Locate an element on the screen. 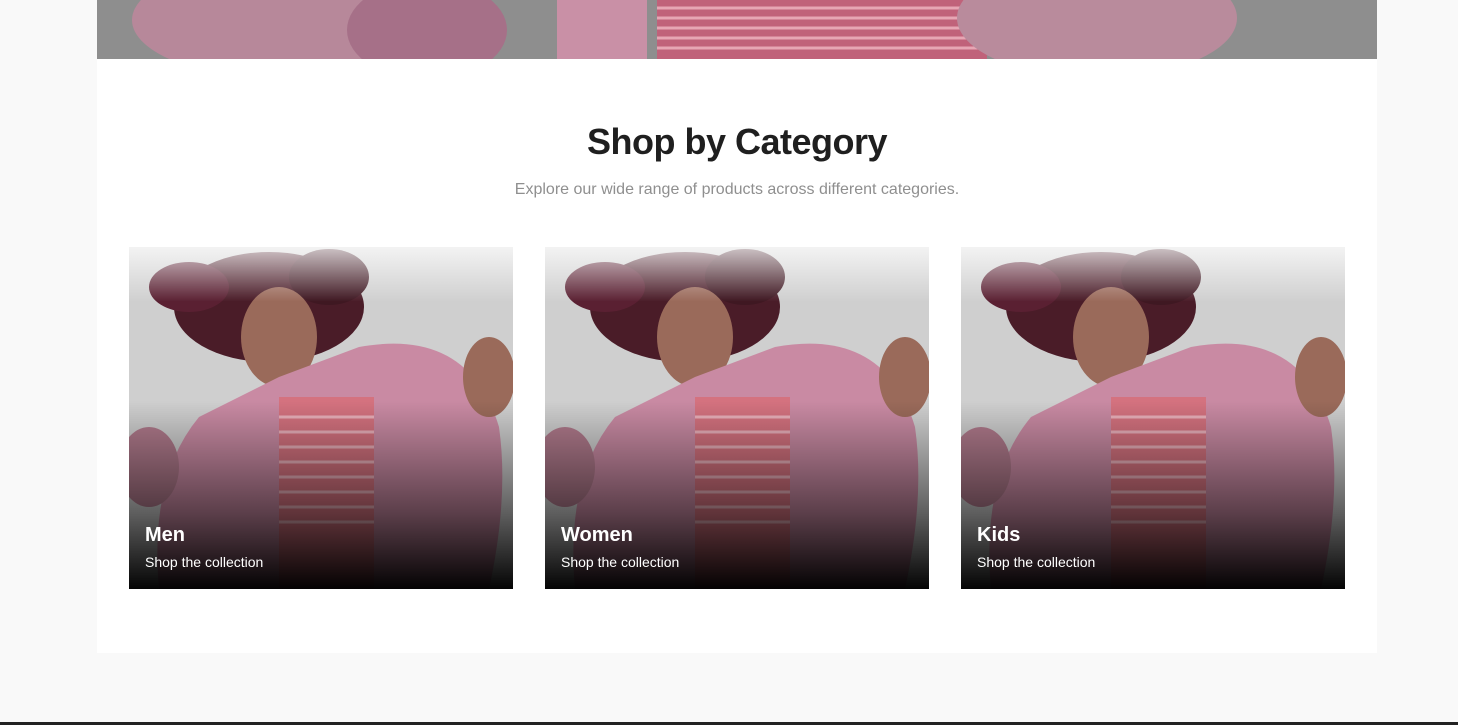  category-card-men: Men Shop the collection is located at coordinates (321, 418).